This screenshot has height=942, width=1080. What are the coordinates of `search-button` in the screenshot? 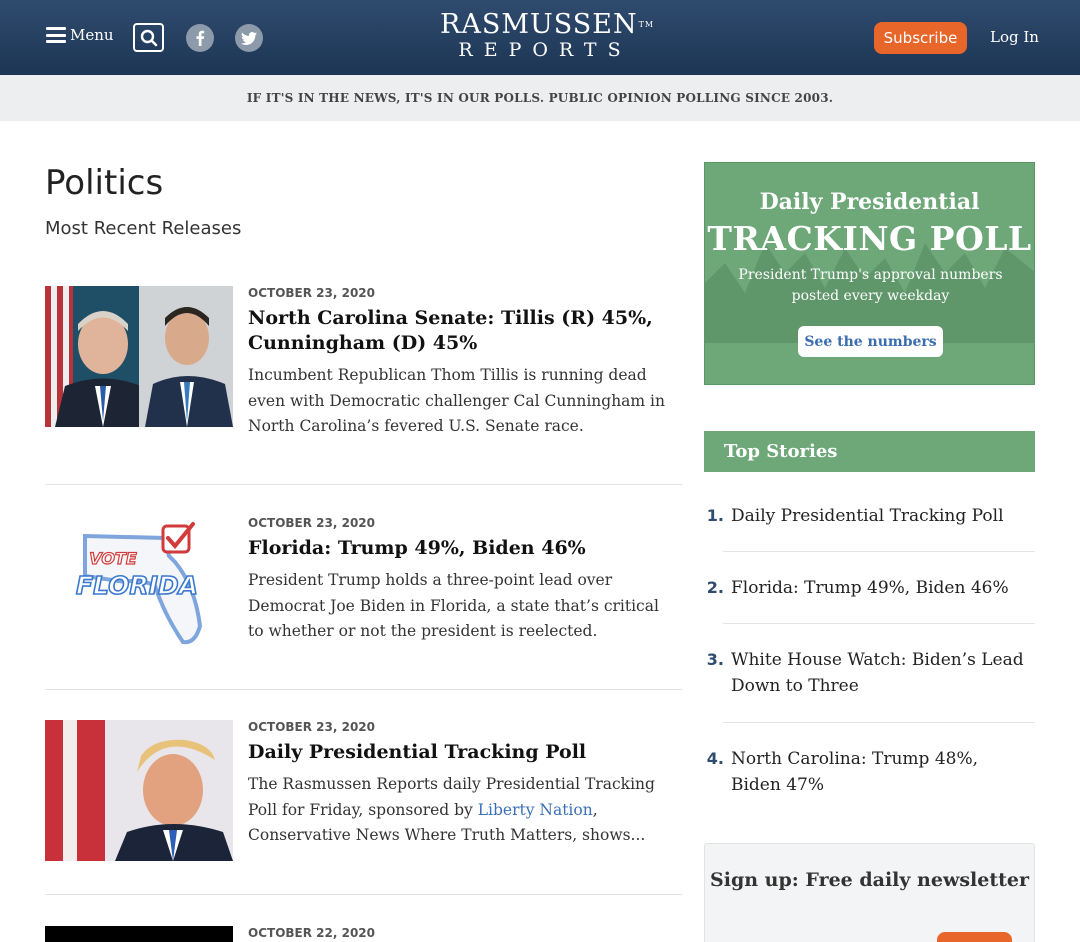 It's located at (148, 37).